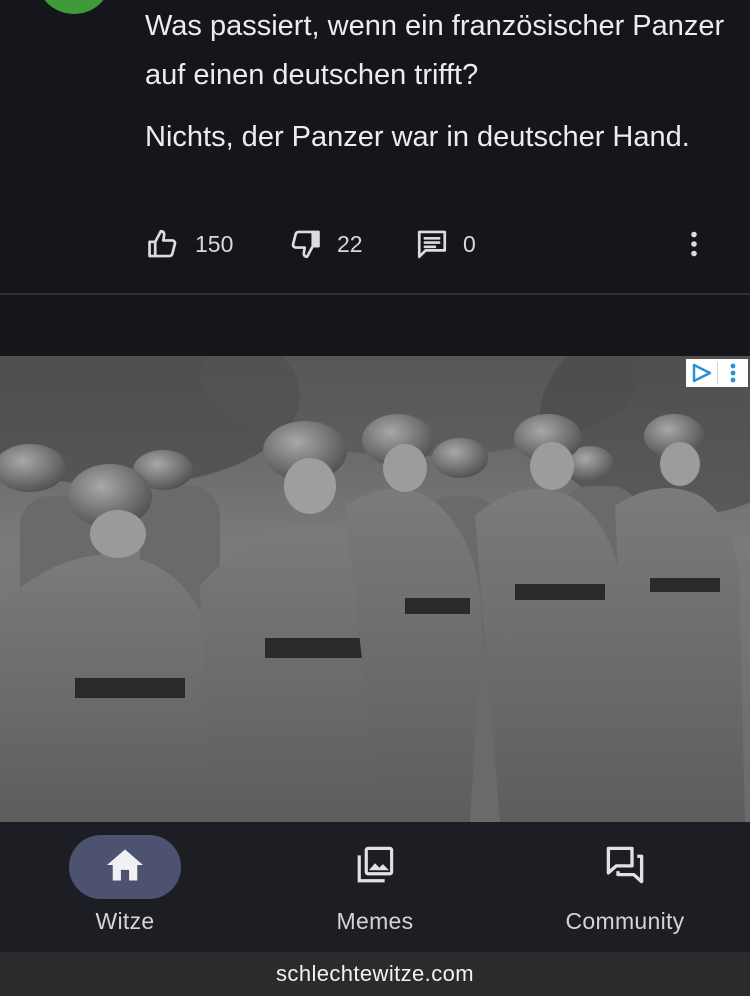 The image size is (750, 996). I want to click on comment-icon, so click(432, 244).